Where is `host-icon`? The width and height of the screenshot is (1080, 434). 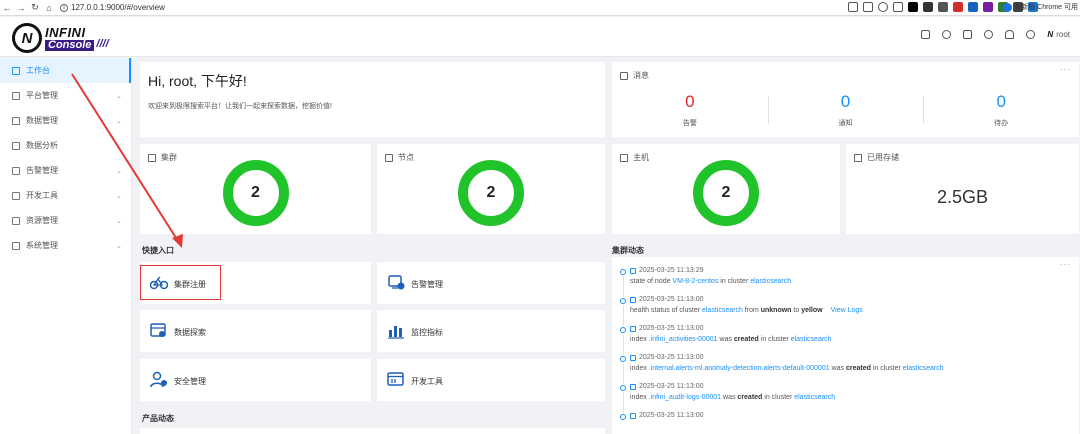 host-icon is located at coordinates (624, 157).